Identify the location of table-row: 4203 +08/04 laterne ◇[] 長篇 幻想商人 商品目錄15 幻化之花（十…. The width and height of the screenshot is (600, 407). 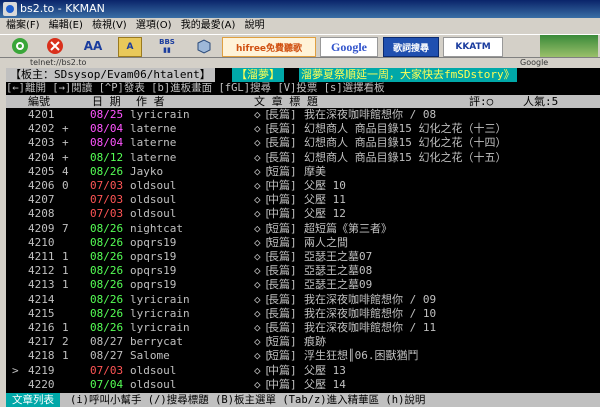
(303, 142).